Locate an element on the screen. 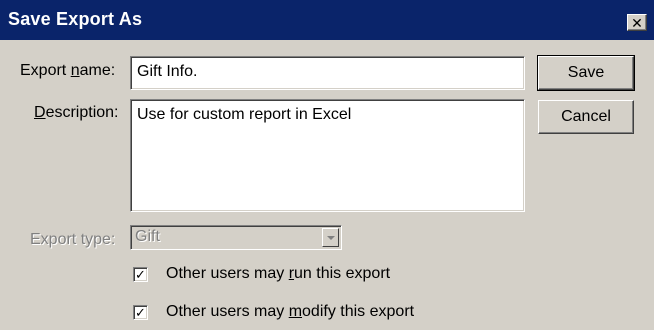 The width and height of the screenshot is (660, 330). title-bar: Save Export As ✕ is located at coordinates (327, 20).